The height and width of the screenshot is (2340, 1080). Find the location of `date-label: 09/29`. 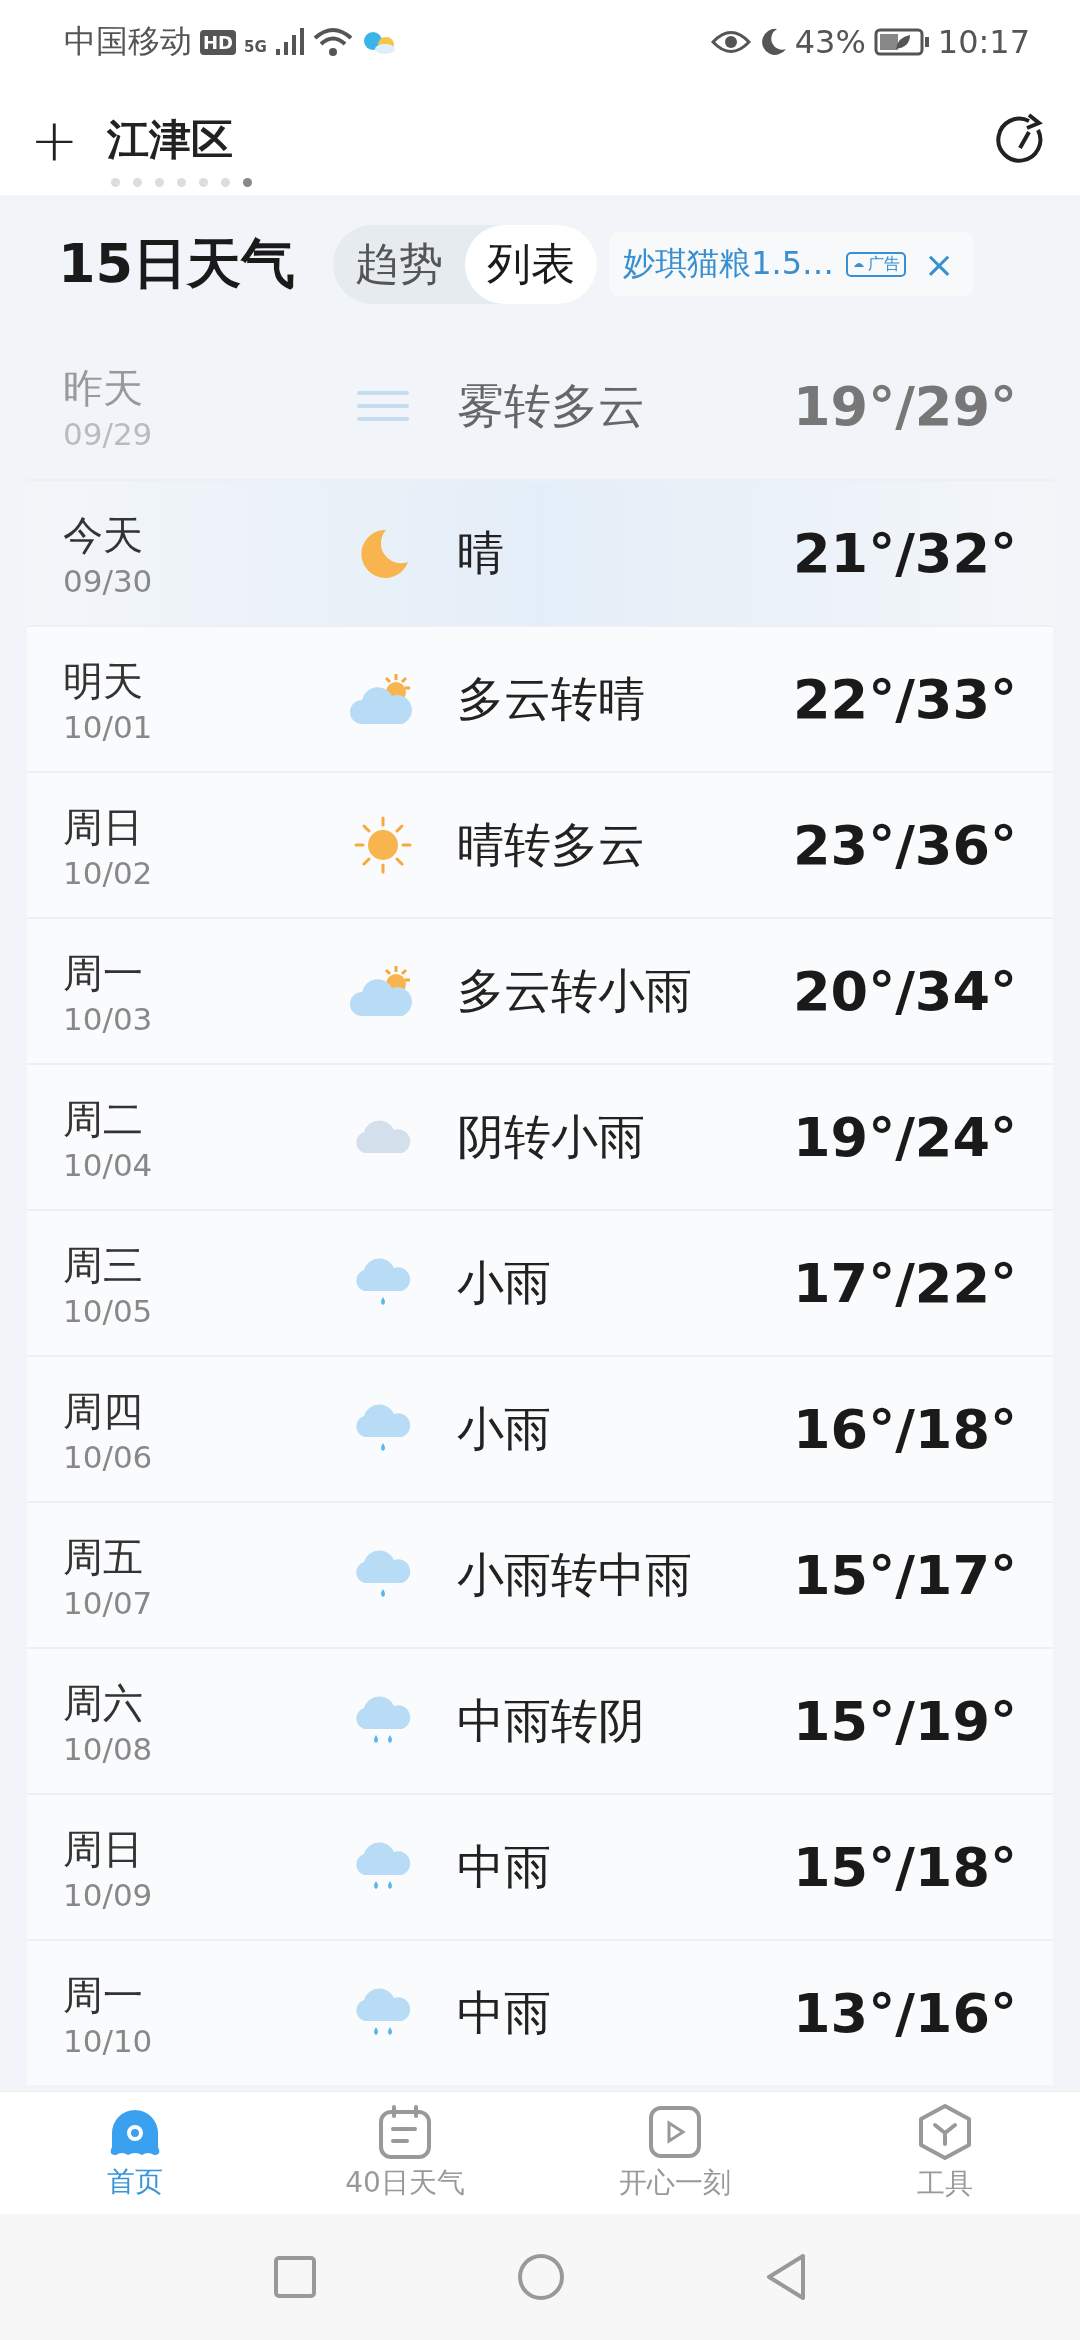

date-label: 09/29 is located at coordinates (108, 433).